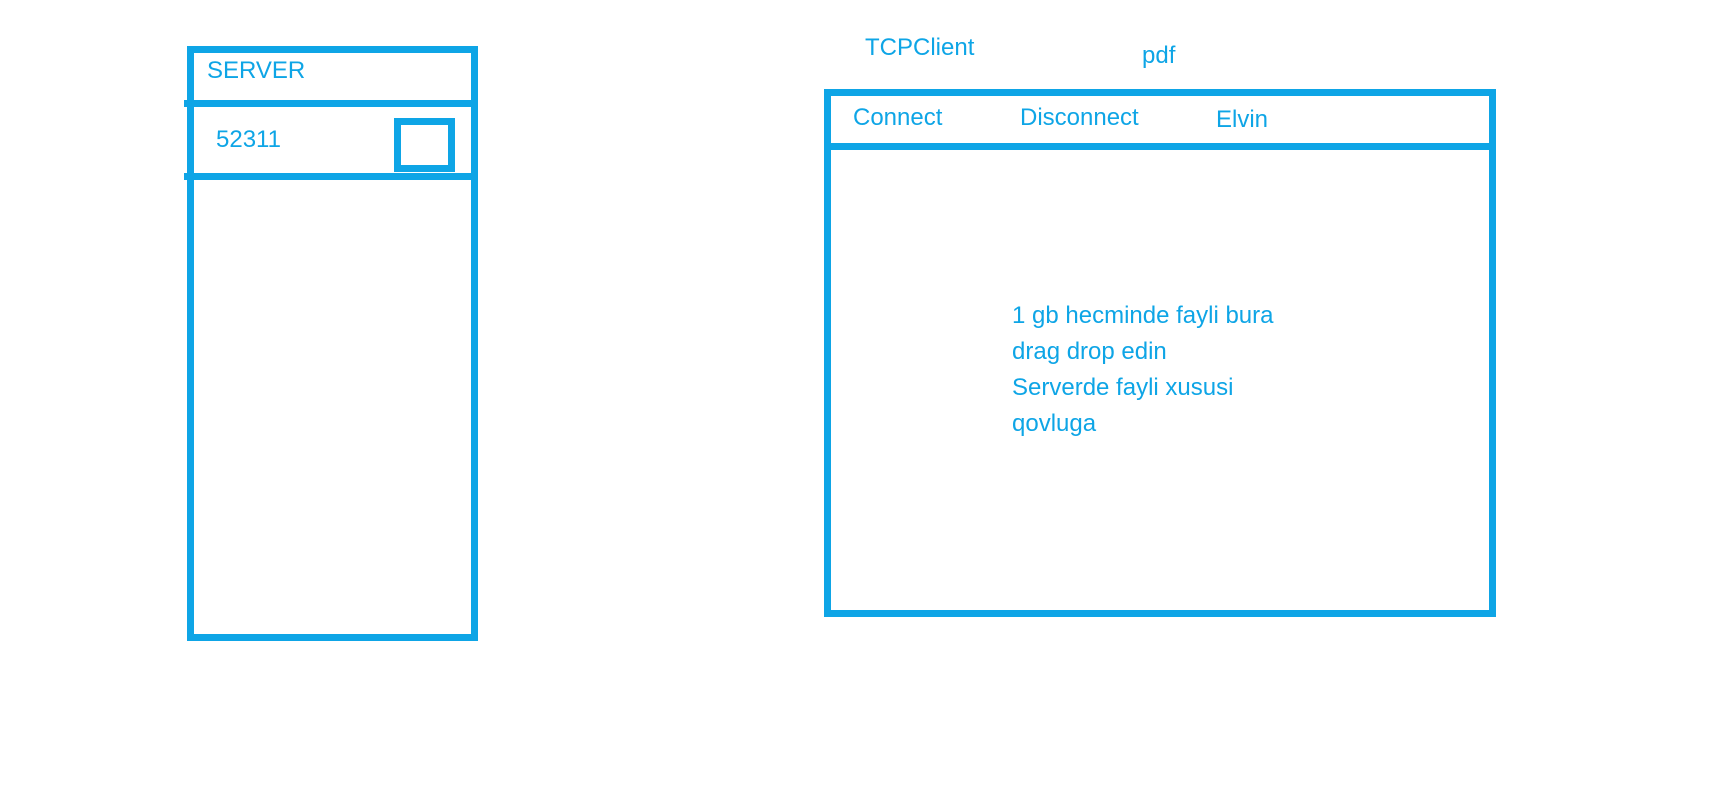  I want to click on drop-zone-line: qovluga, so click(1054, 423).